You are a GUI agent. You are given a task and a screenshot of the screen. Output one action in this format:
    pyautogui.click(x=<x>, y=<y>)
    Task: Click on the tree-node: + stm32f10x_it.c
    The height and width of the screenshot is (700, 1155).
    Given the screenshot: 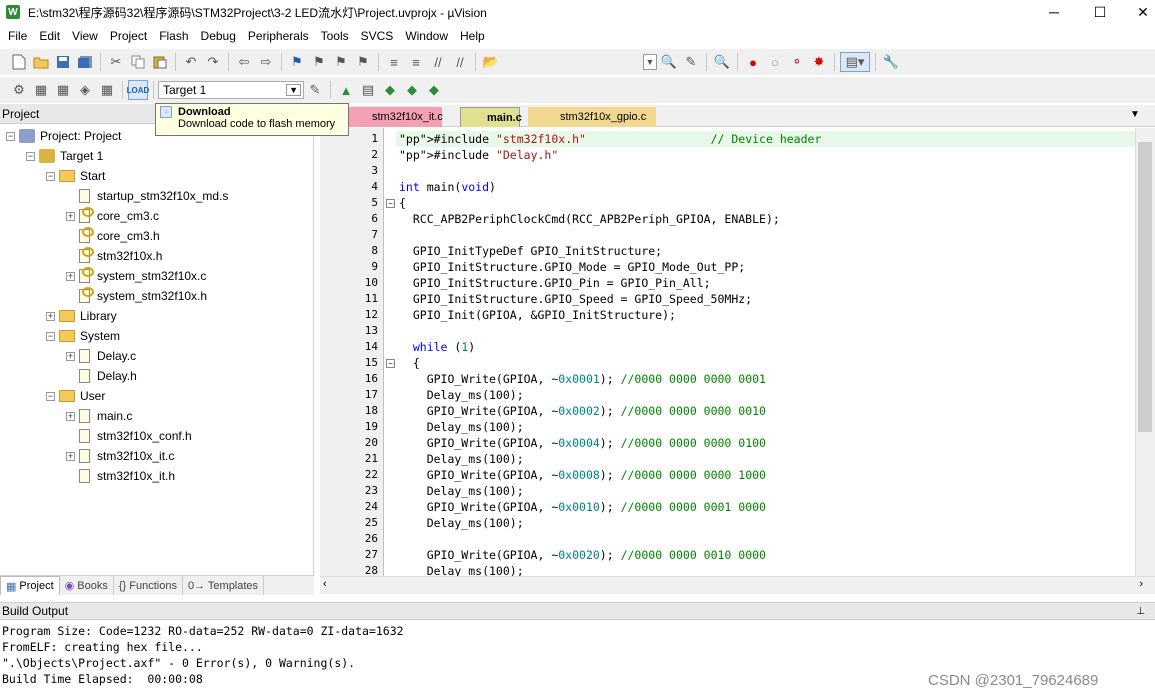 What is the action you would take?
    pyautogui.click(x=120, y=456)
    